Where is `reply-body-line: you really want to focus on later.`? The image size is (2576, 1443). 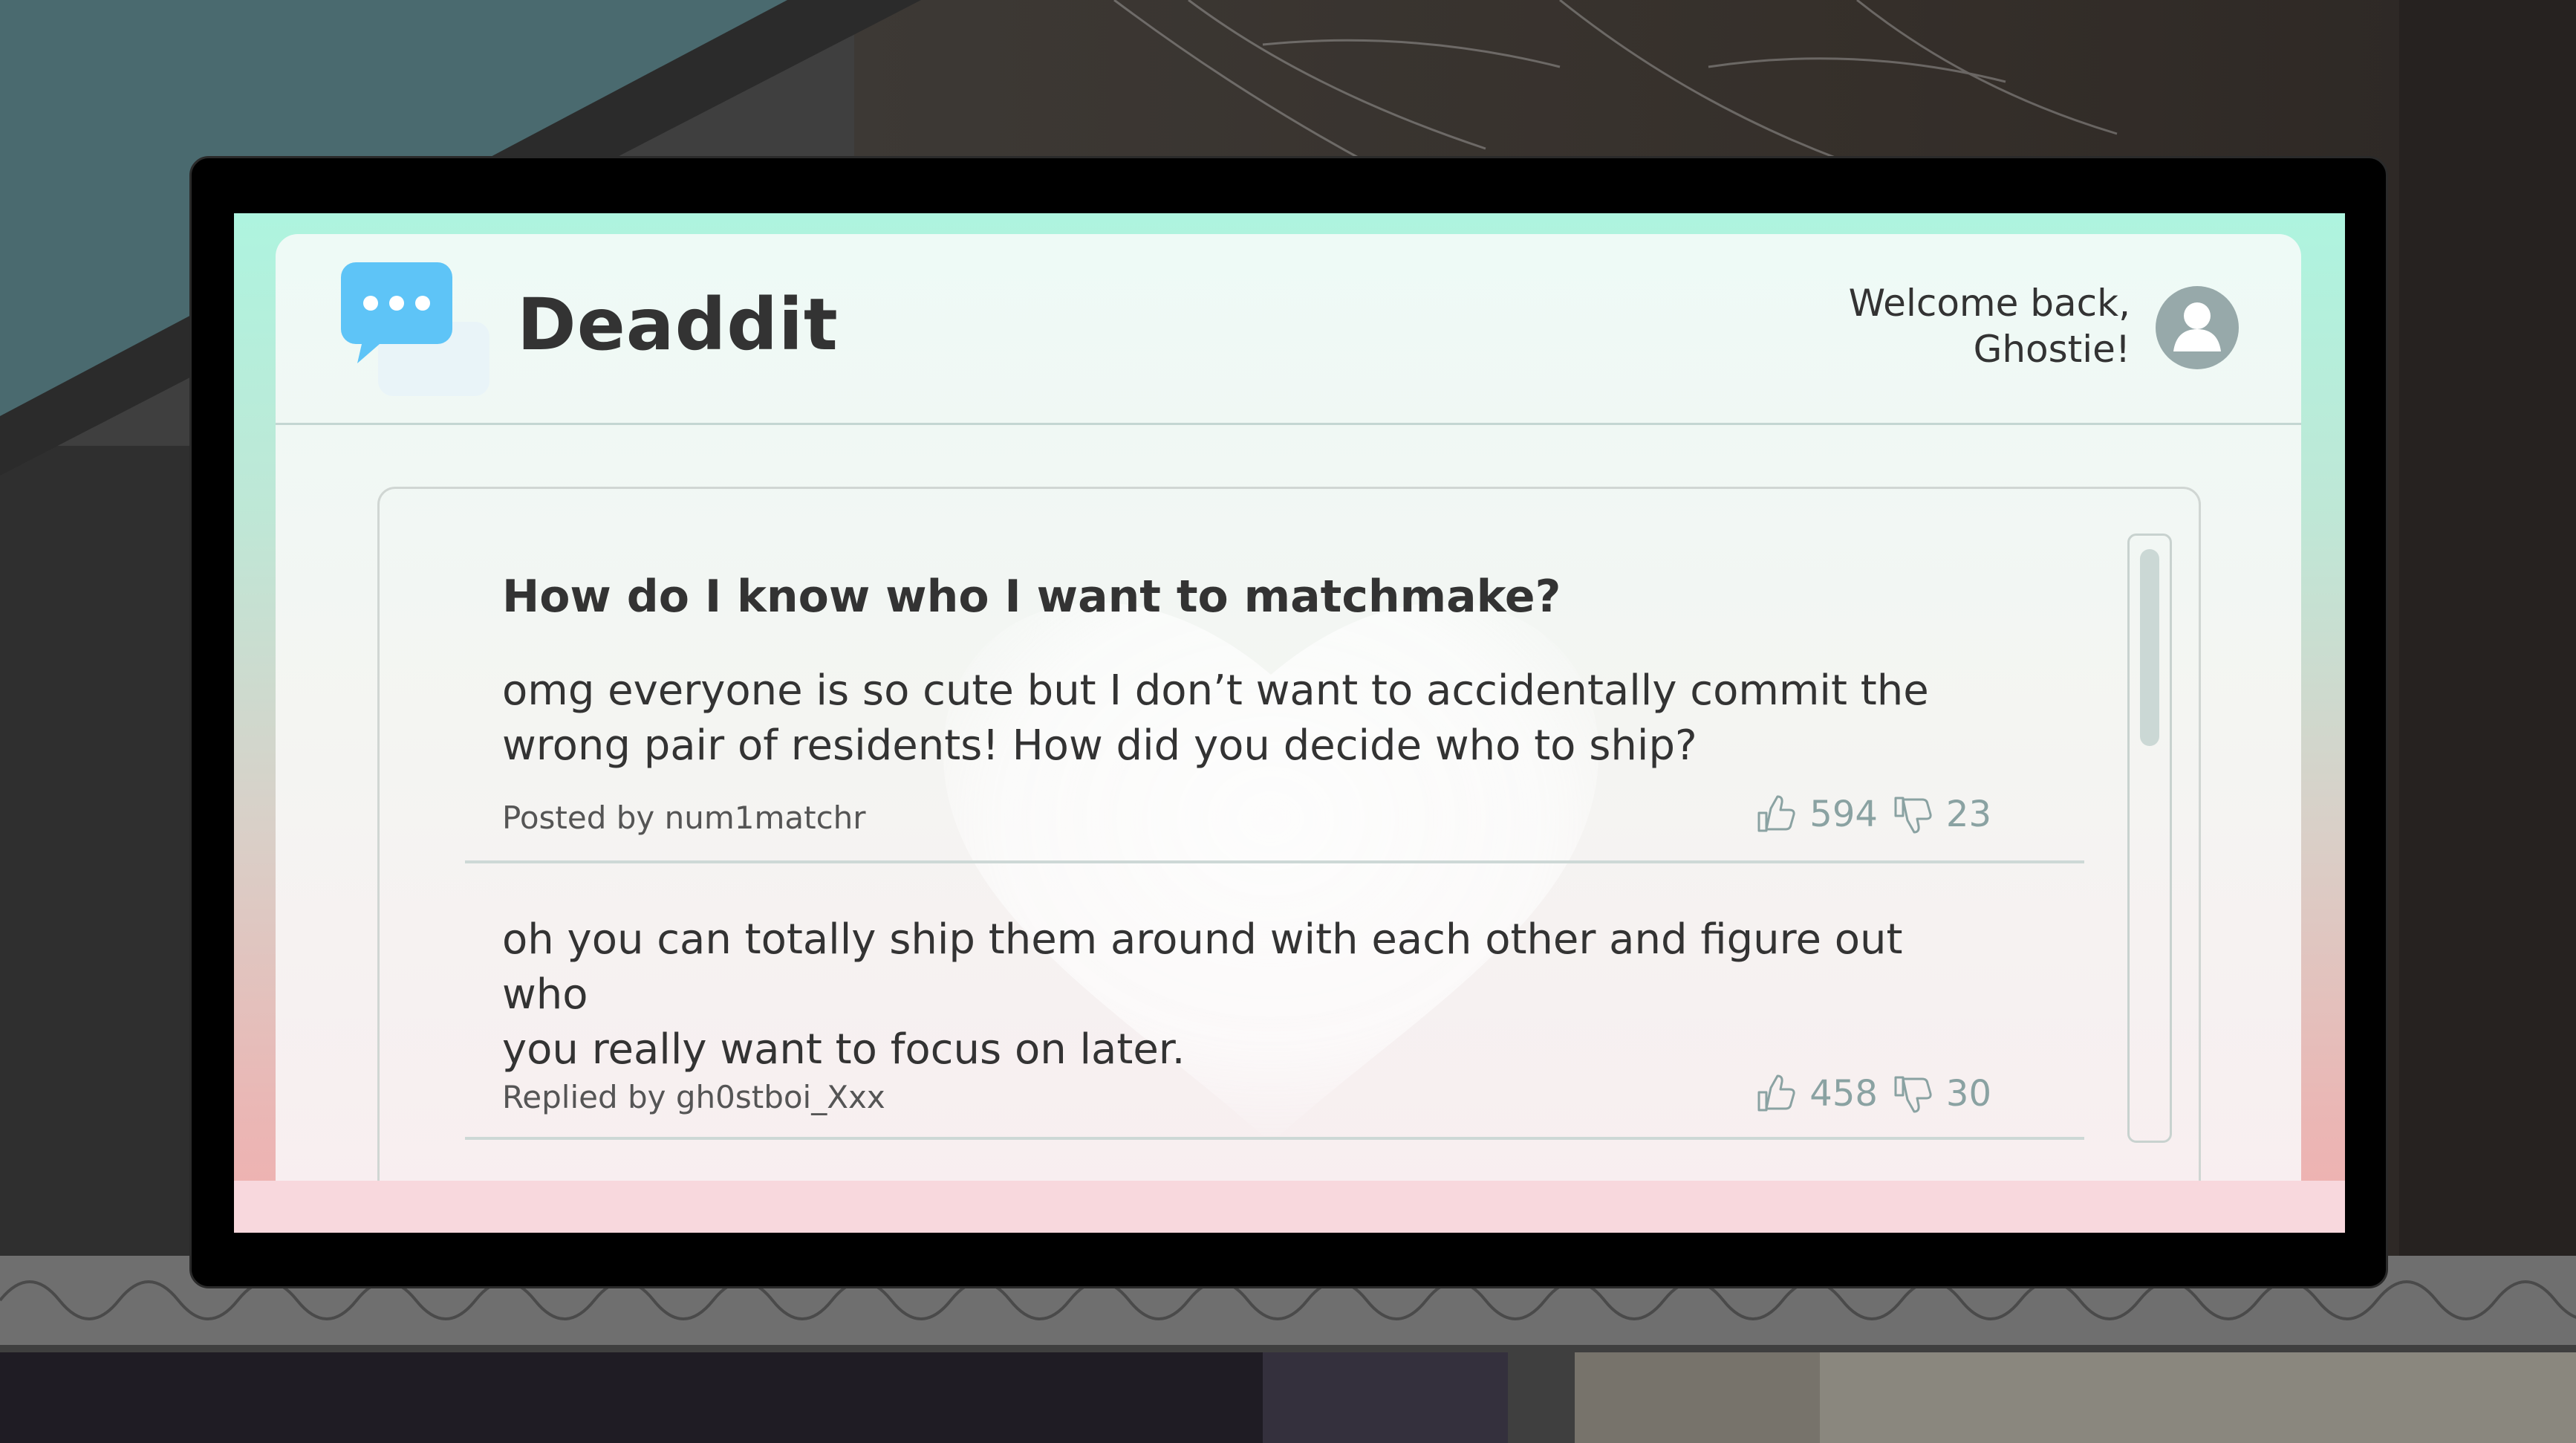 reply-body-line: you really want to focus on later. is located at coordinates (844, 1049).